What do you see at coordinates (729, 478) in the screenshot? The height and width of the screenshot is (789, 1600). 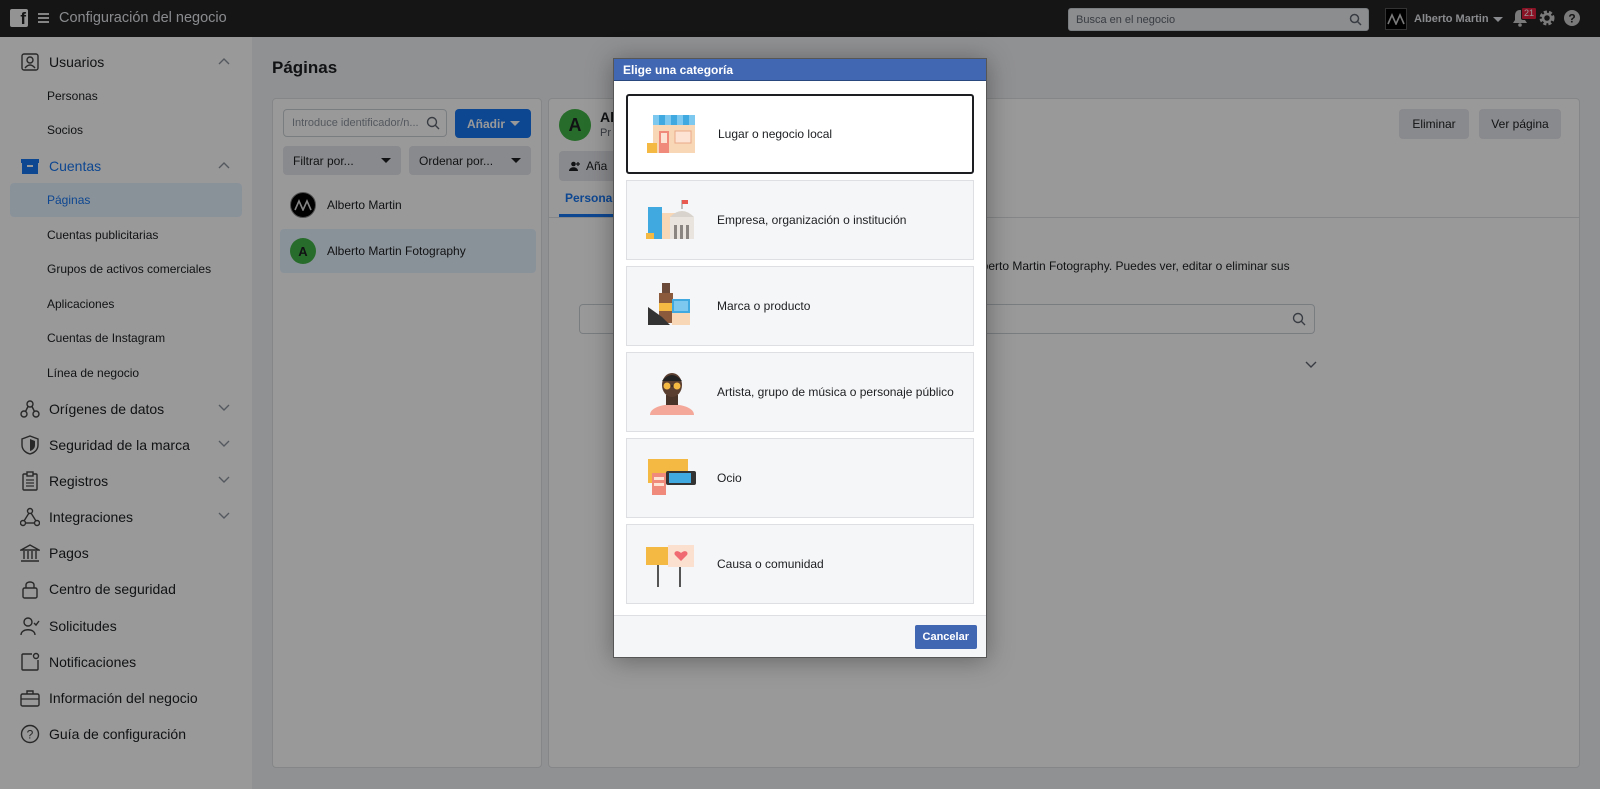 I see `category-label: Ocio` at bounding box center [729, 478].